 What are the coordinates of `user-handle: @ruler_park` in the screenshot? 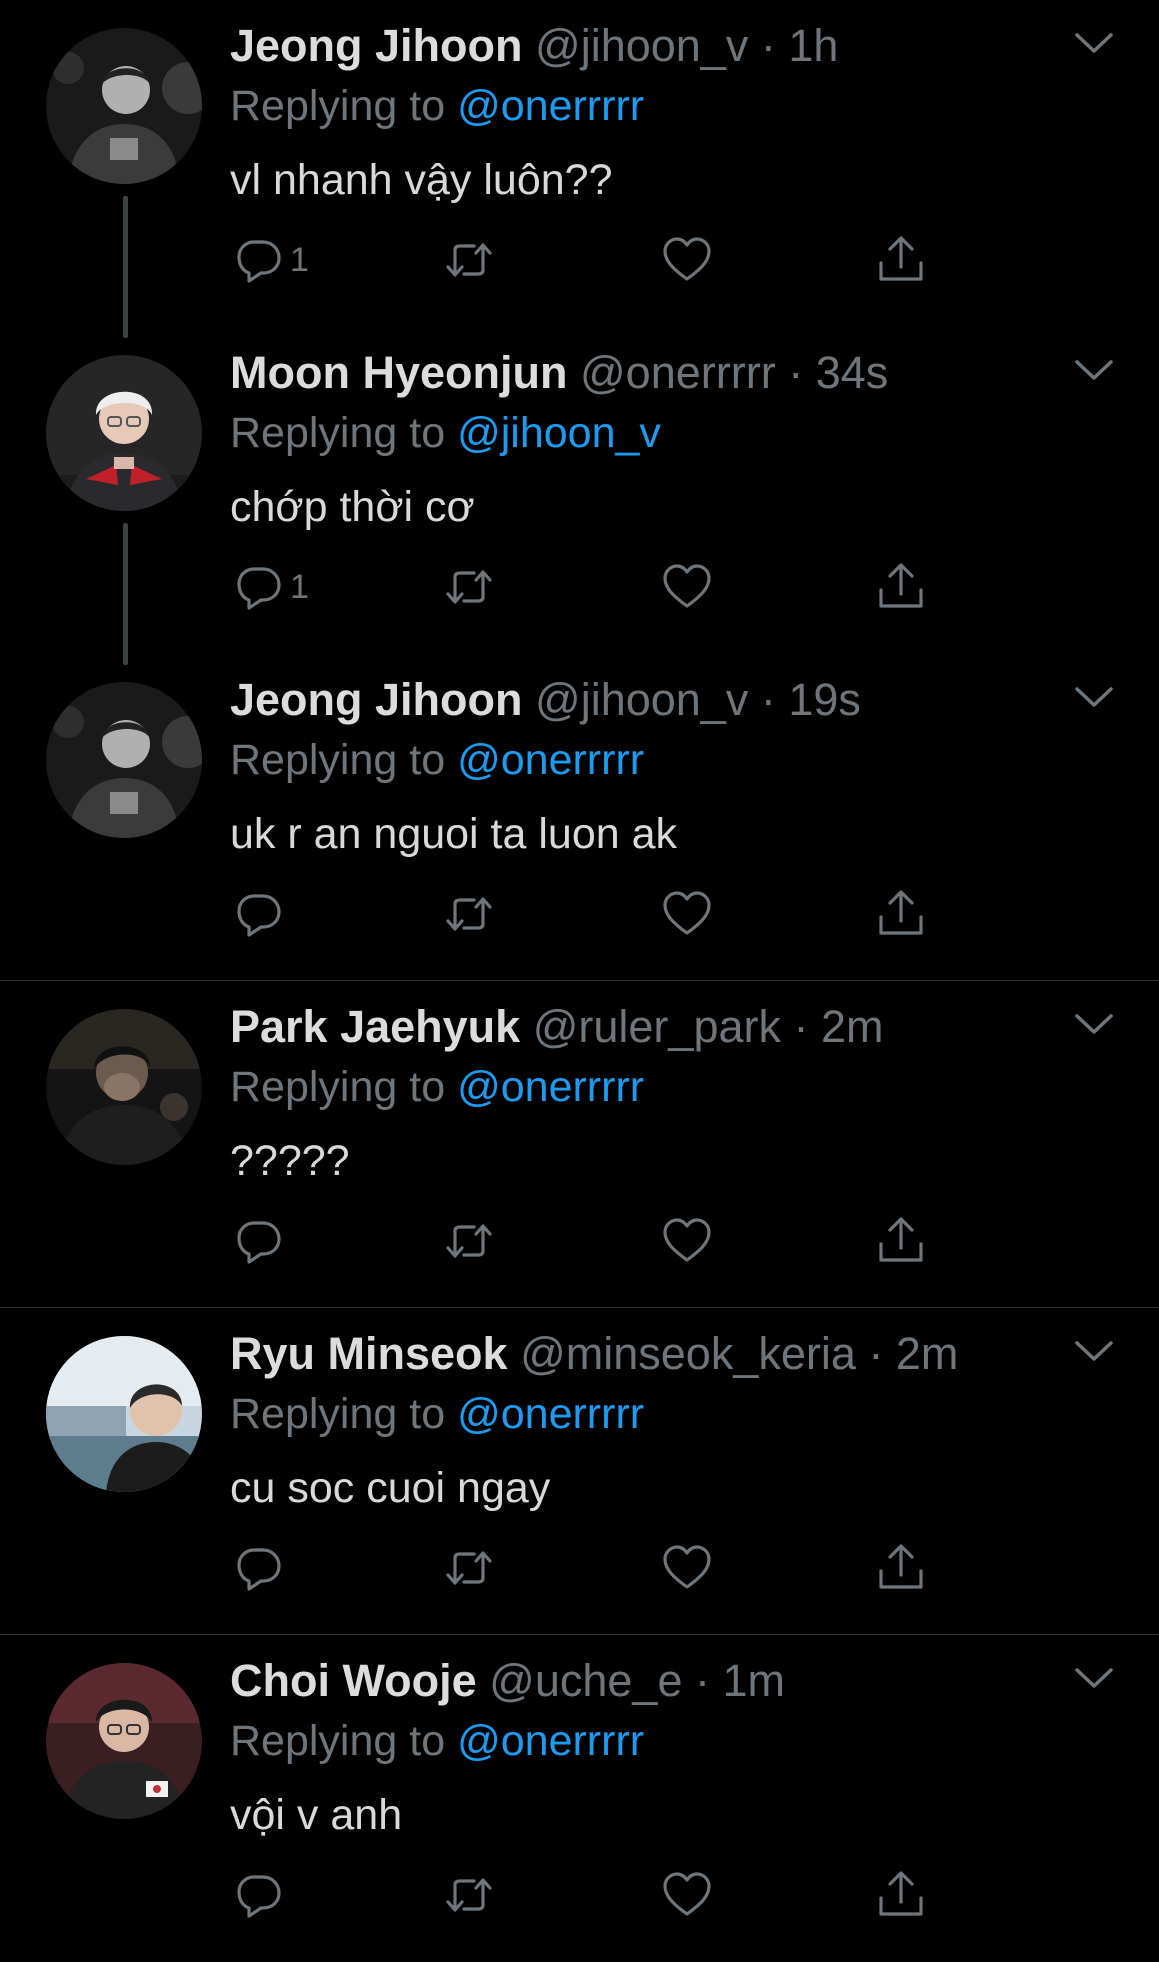 It's located at (657, 1026).